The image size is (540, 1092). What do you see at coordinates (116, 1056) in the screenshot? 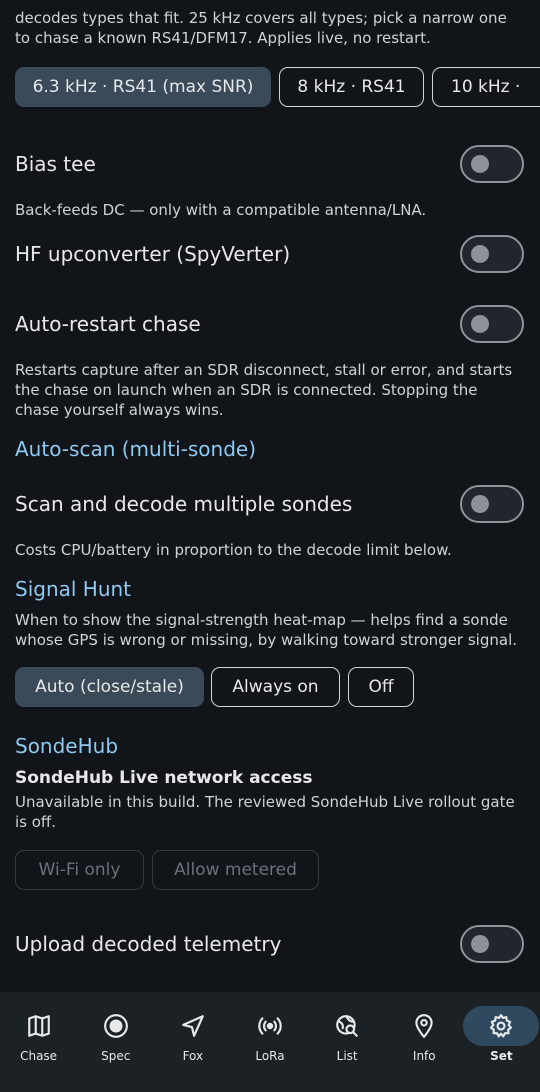
I see `nav-label: Spec` at bounding box center [116, 1056].